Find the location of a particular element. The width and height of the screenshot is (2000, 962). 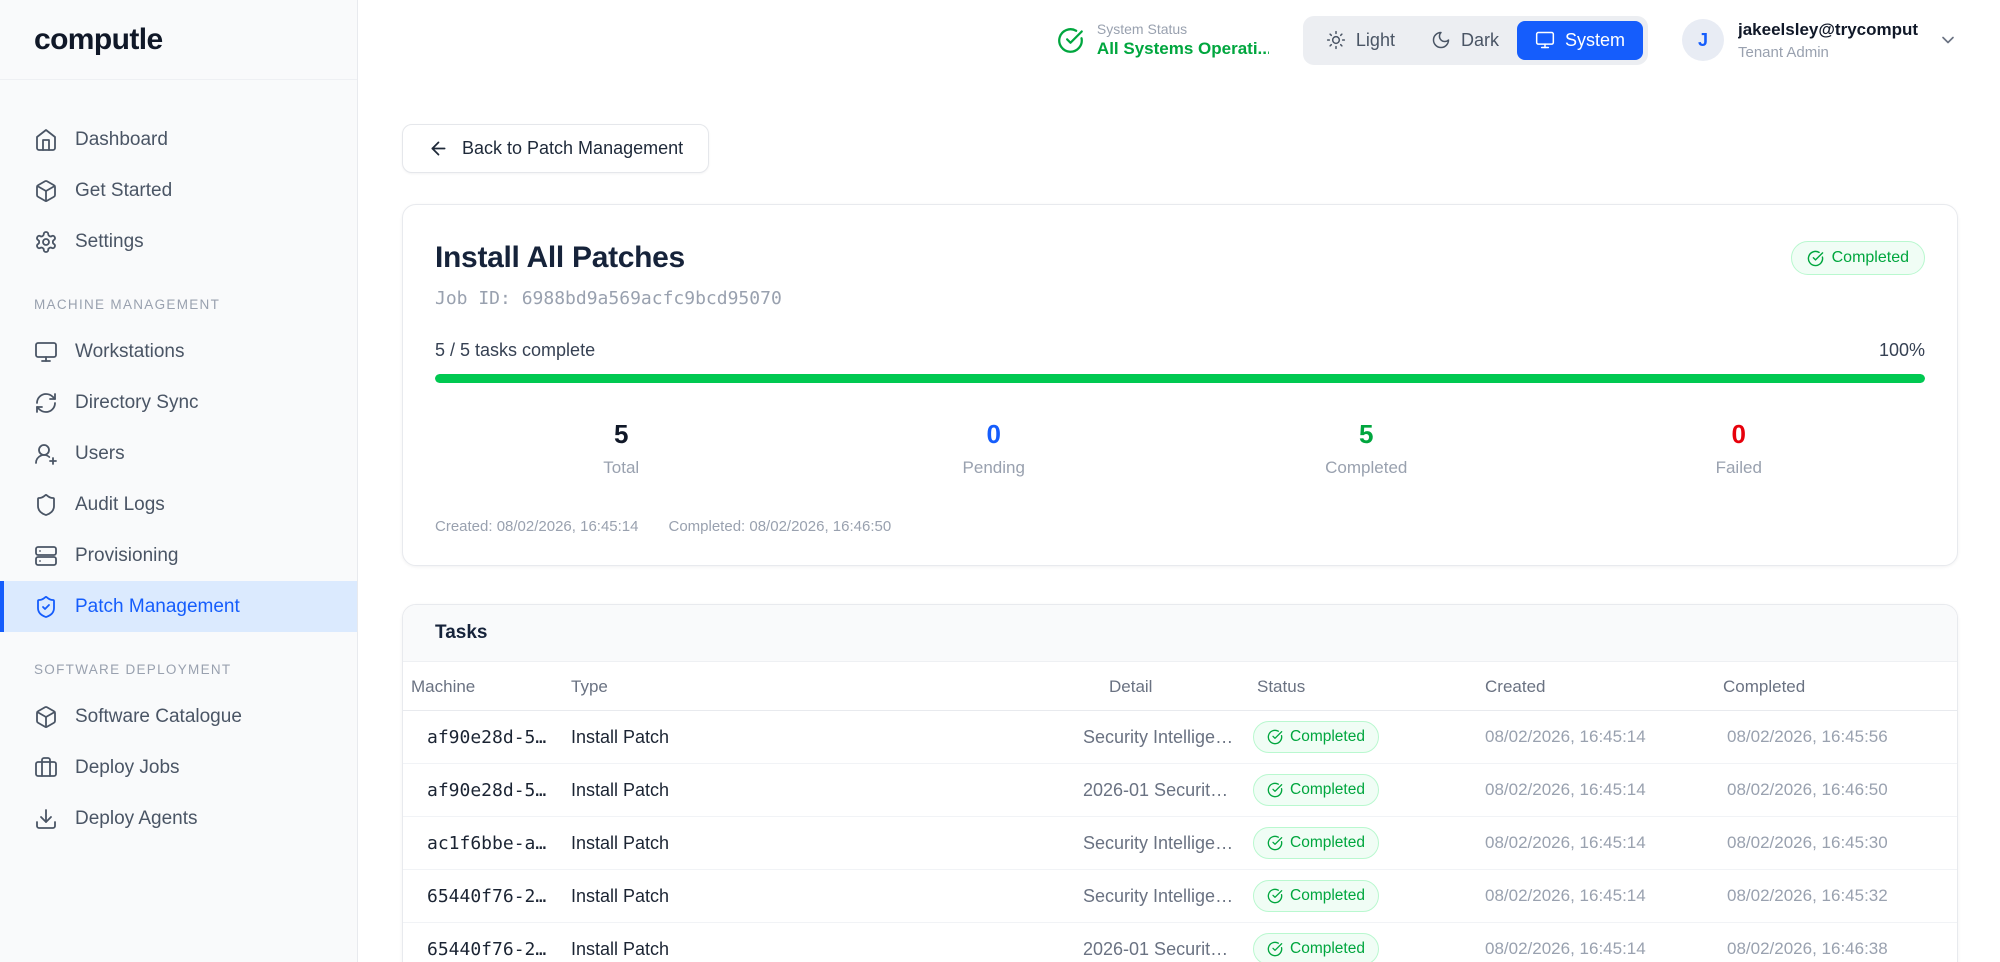

sidebar-item: Get Started is located at coordinates (178, 190).